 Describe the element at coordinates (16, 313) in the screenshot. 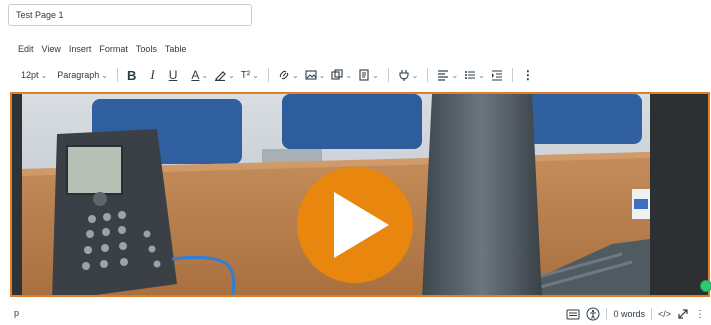

I see `element-path: p` at that location.